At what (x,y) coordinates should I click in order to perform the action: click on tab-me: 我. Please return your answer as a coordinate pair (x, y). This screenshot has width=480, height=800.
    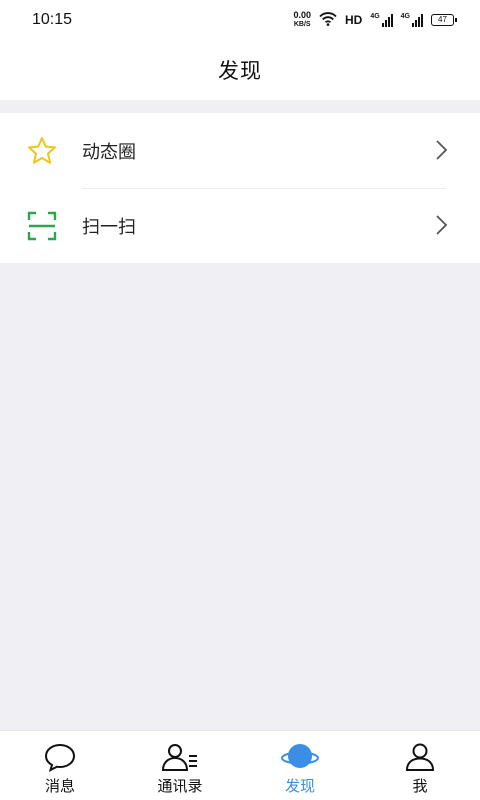
    Looking at the image, I should click on (420, 765).